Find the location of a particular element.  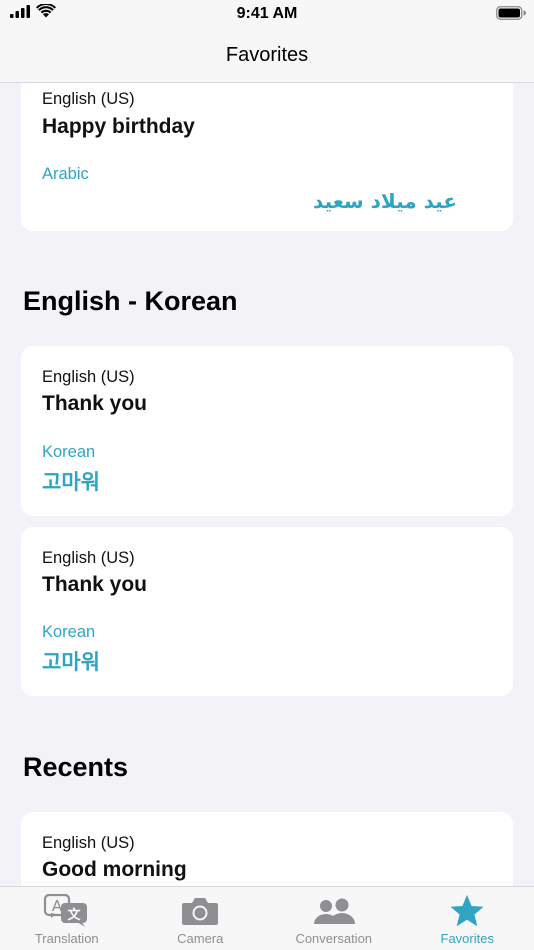

battery-icon is located at coordinates (511, 13).